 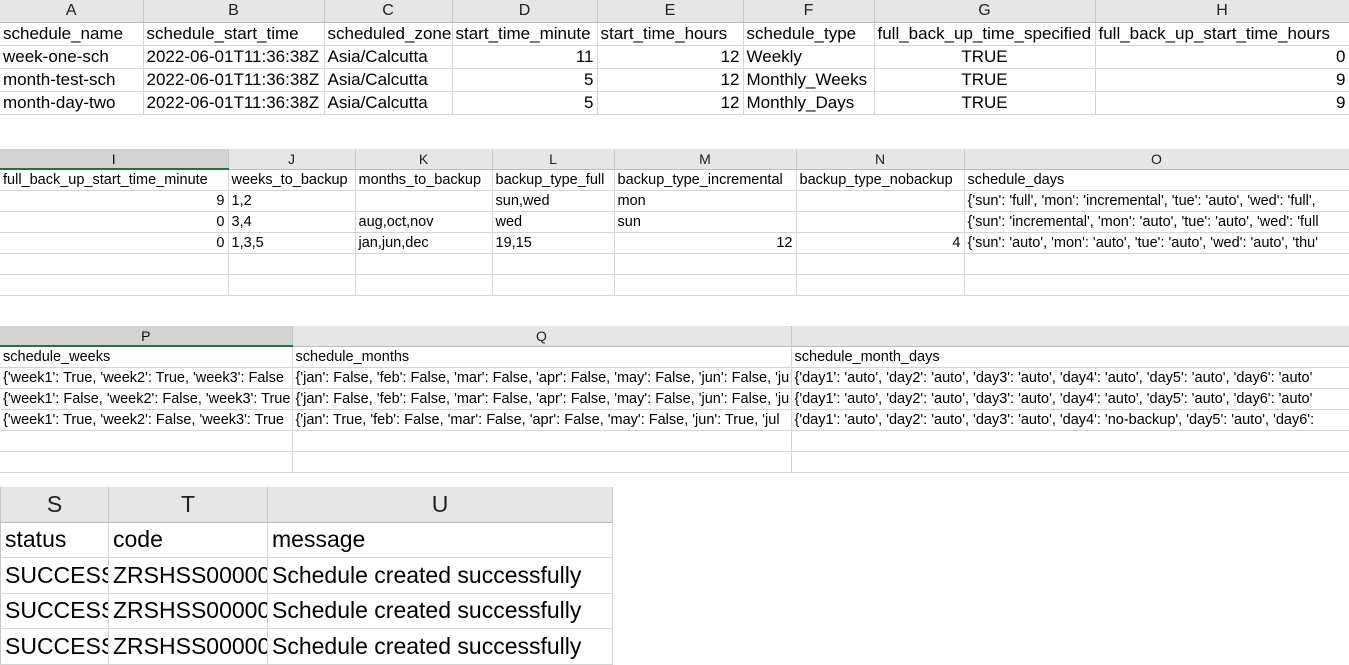 I want to click on cell: message, so click(x=440, y=540).